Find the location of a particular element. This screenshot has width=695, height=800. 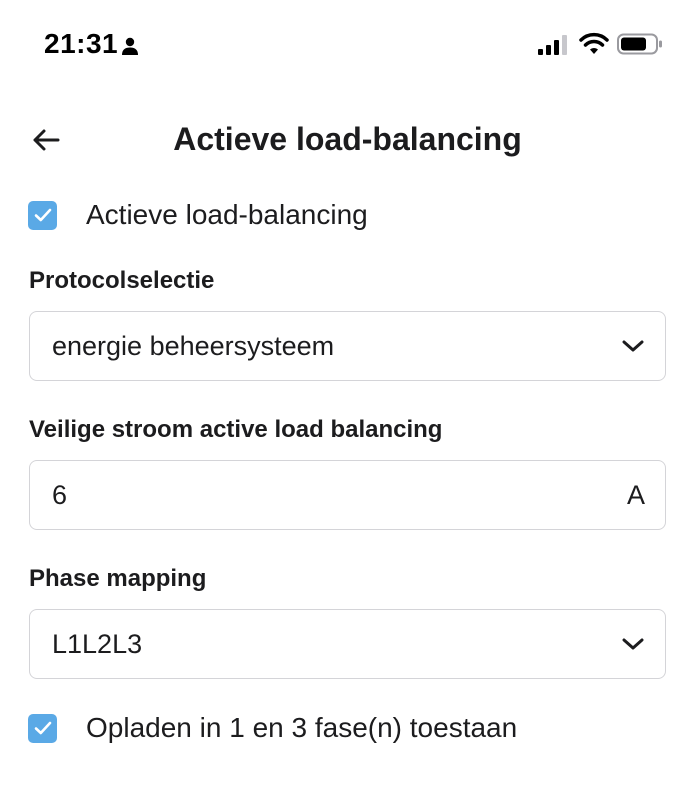

active-load-balancing-checkbox is located at coordinates (42, 215).